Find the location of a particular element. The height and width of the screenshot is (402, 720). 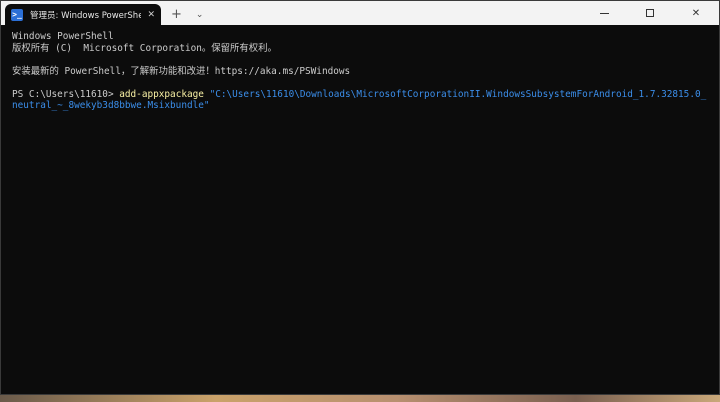

terminal-line-copyright: 版权所有 (C) Microsoft Corporation。保留所有权利。 is located at coordinates (144, 48).